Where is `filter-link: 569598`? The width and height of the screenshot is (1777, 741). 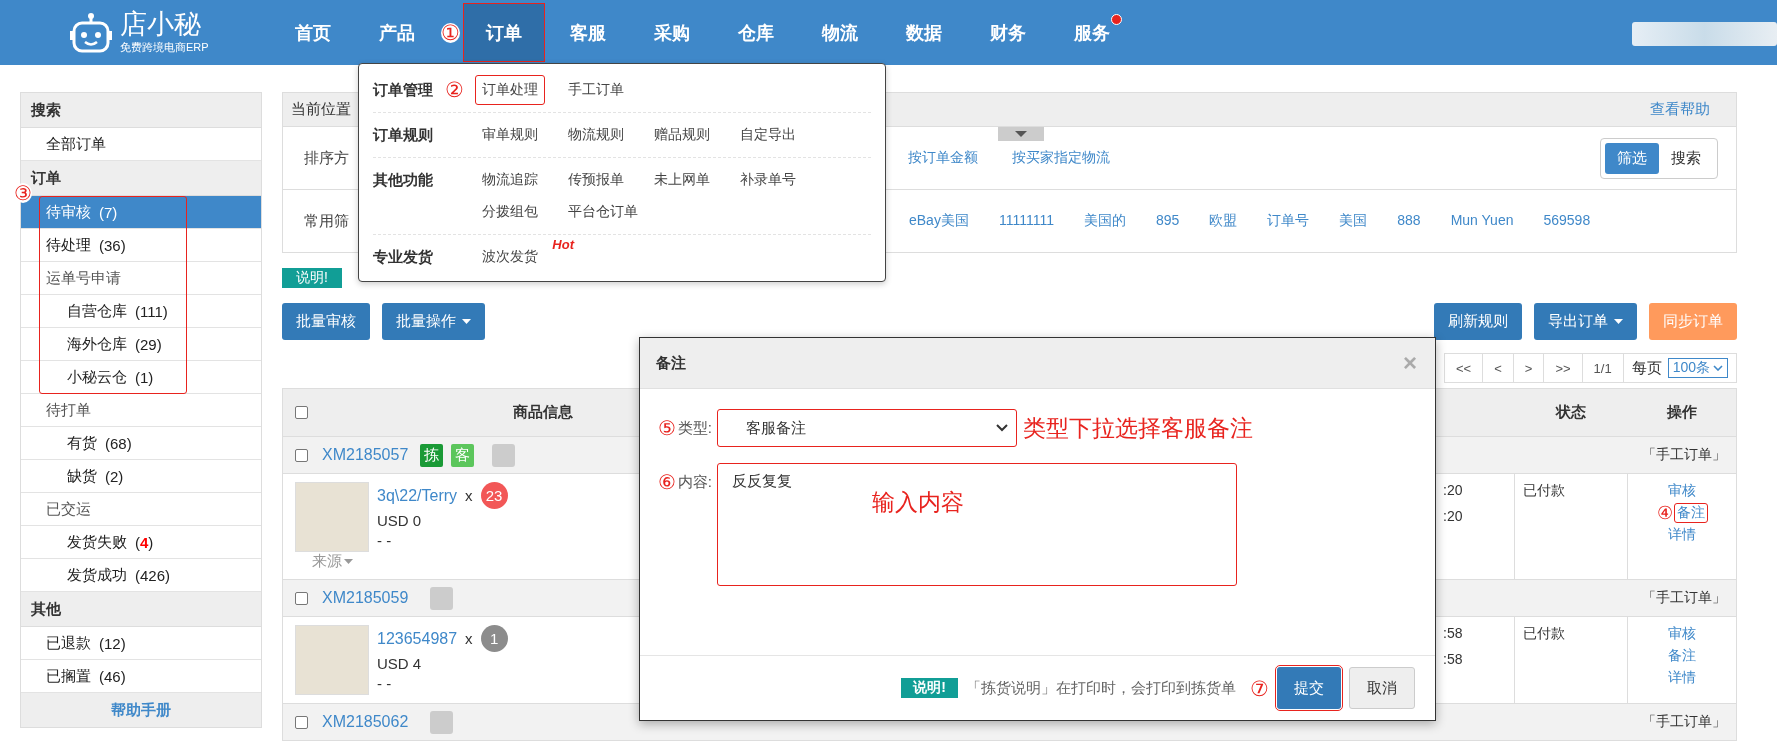
filter-link: 569598 is located at coordinates (1567, 221).